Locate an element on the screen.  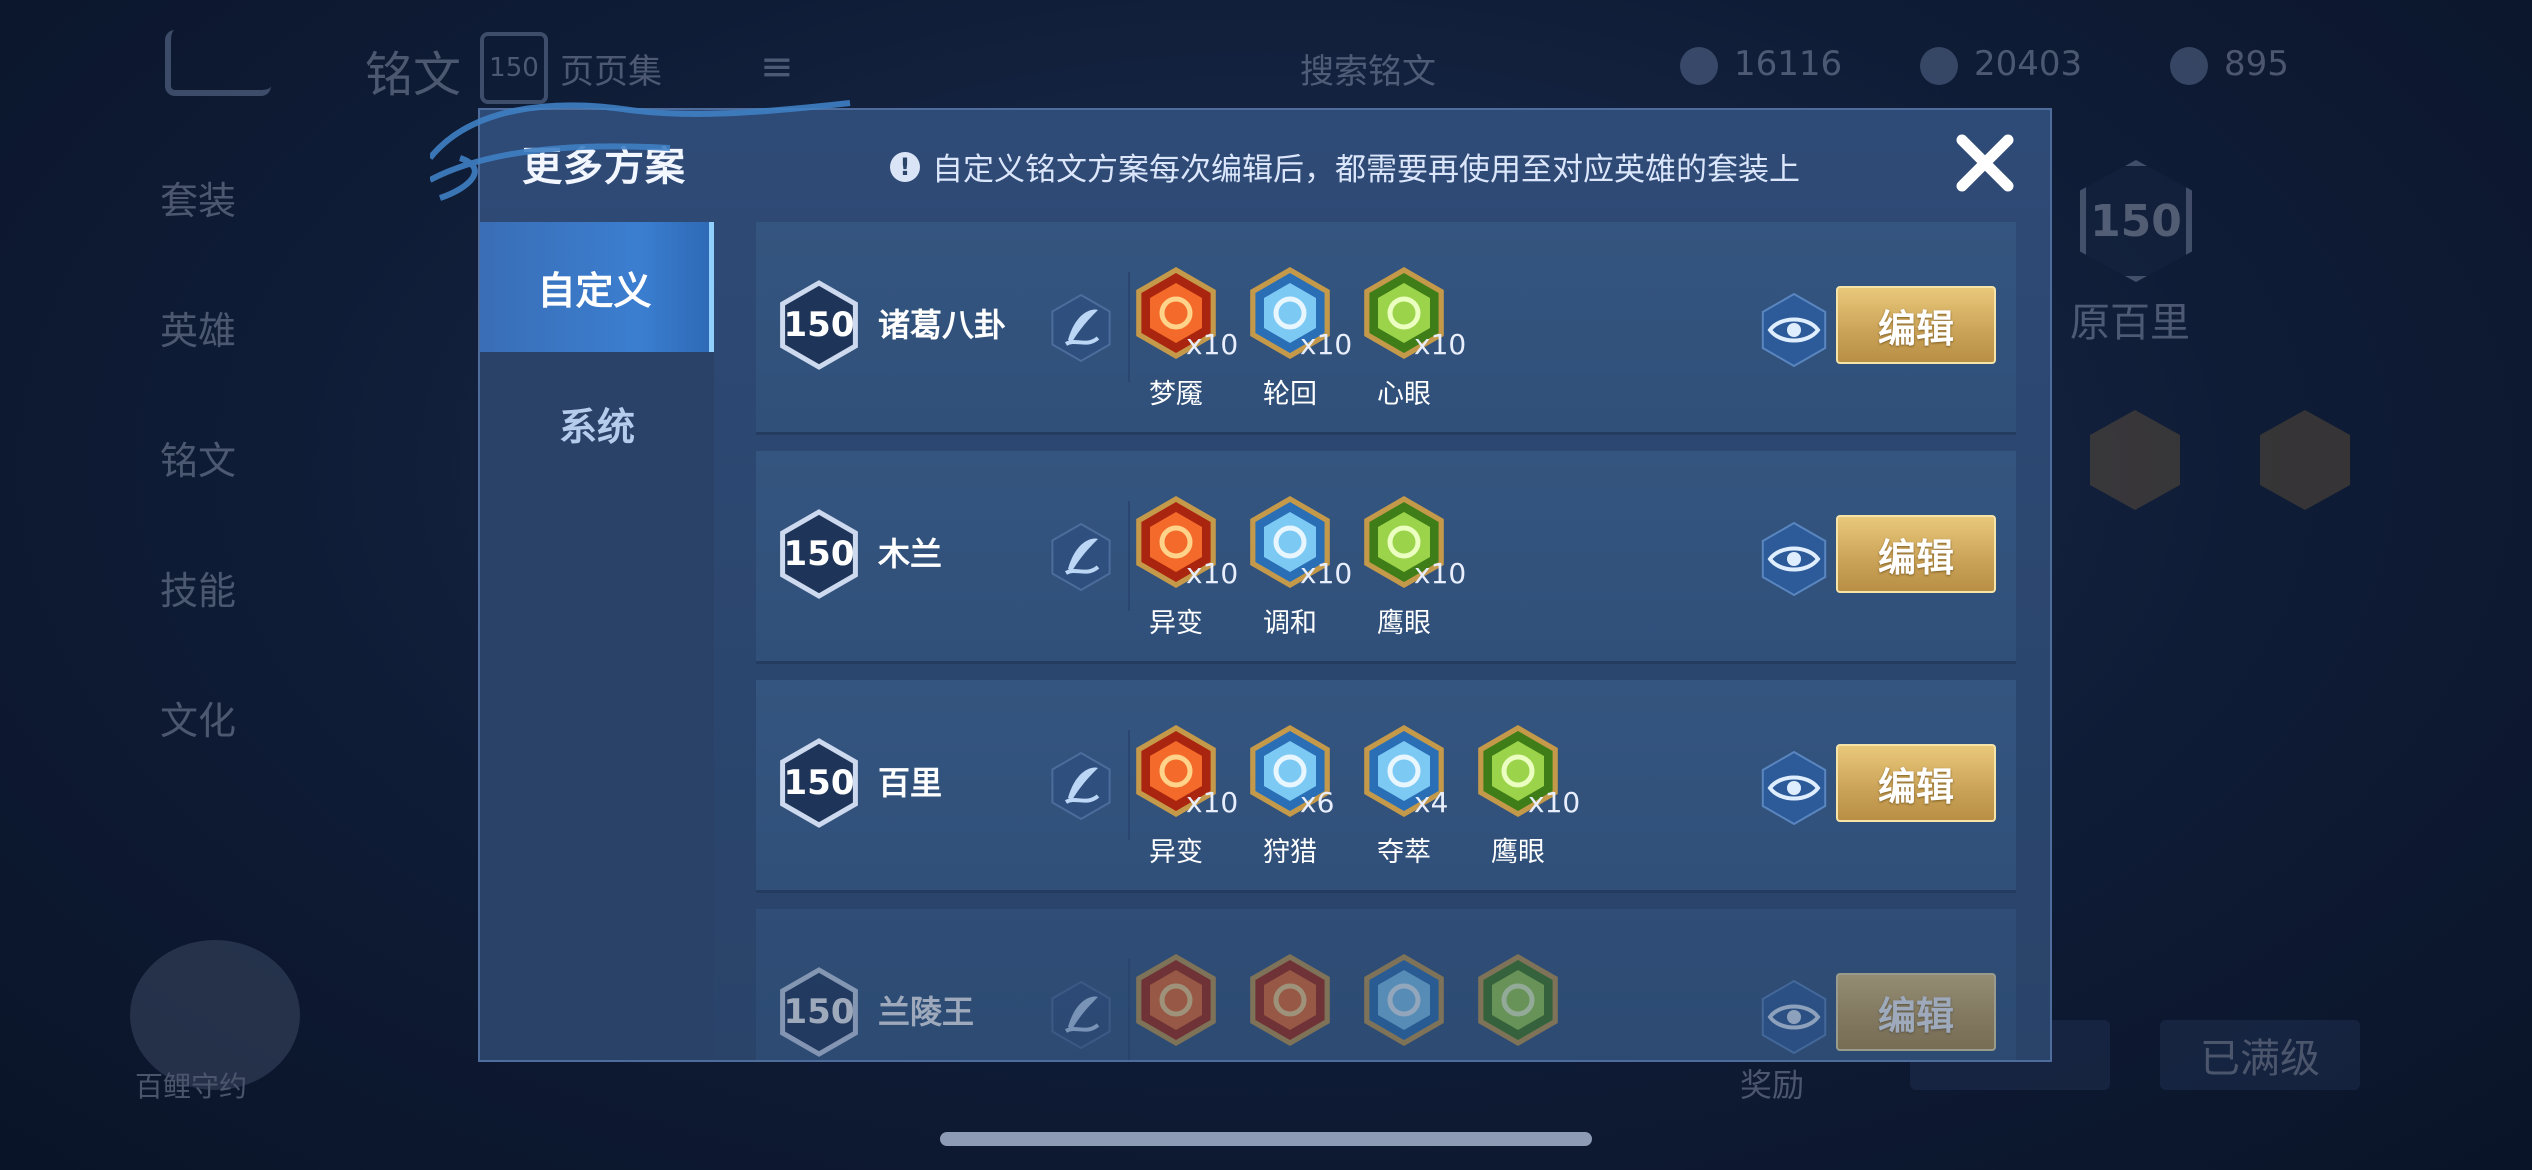
rune-count: x4 is located at coordinates (1431, 802).